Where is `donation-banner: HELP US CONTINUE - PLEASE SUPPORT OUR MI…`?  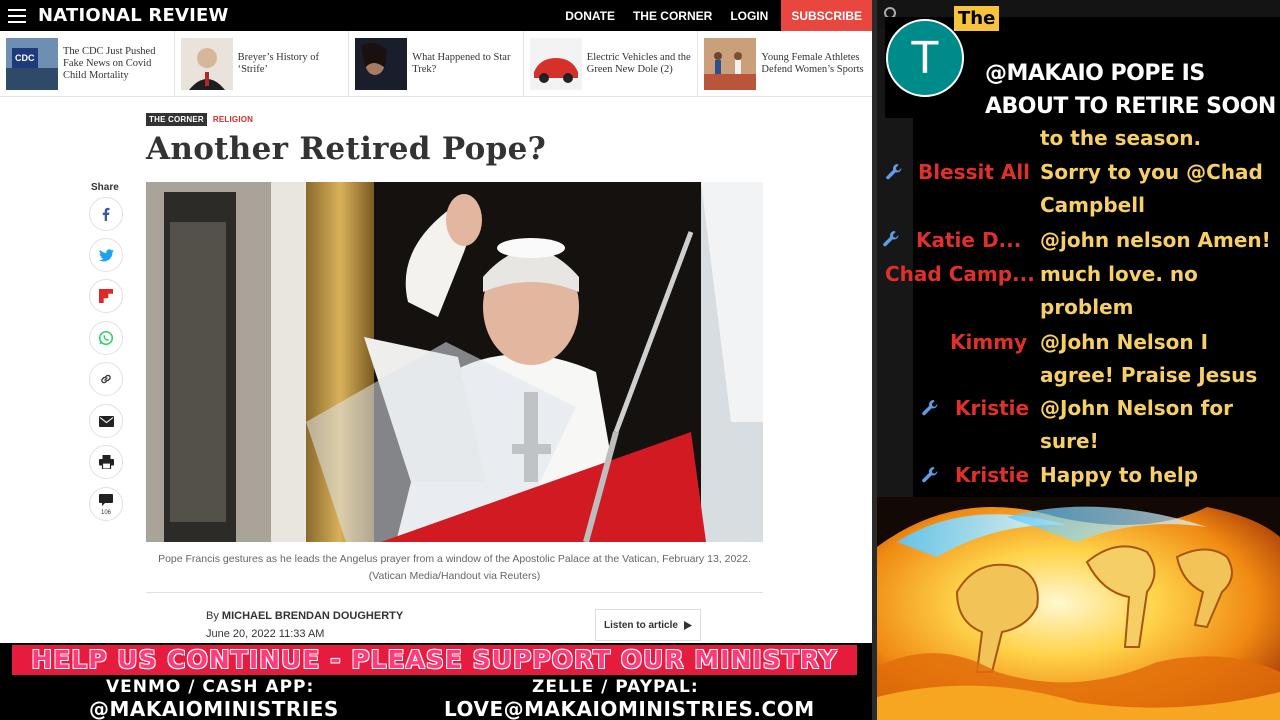
donation-banner: HELP US CONTINUE - PLEASE SUPPORT OUR MI… is located at coordinates (436, 681).